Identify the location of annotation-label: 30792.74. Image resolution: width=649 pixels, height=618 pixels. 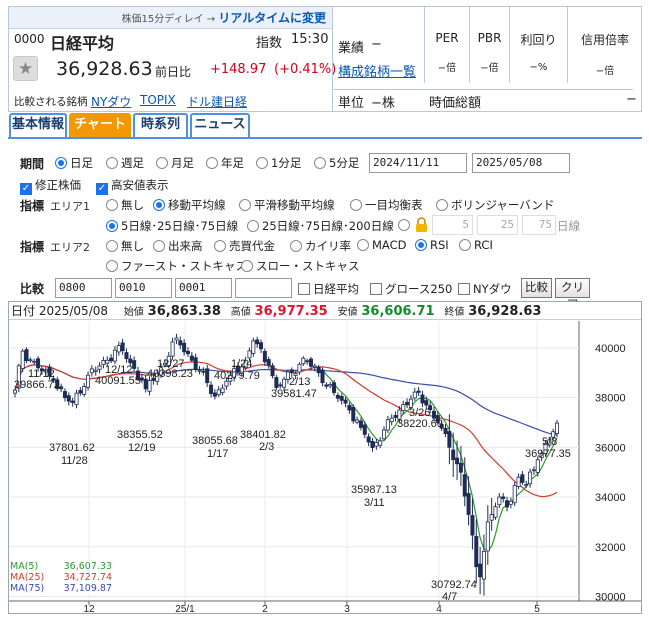
(454, 585).